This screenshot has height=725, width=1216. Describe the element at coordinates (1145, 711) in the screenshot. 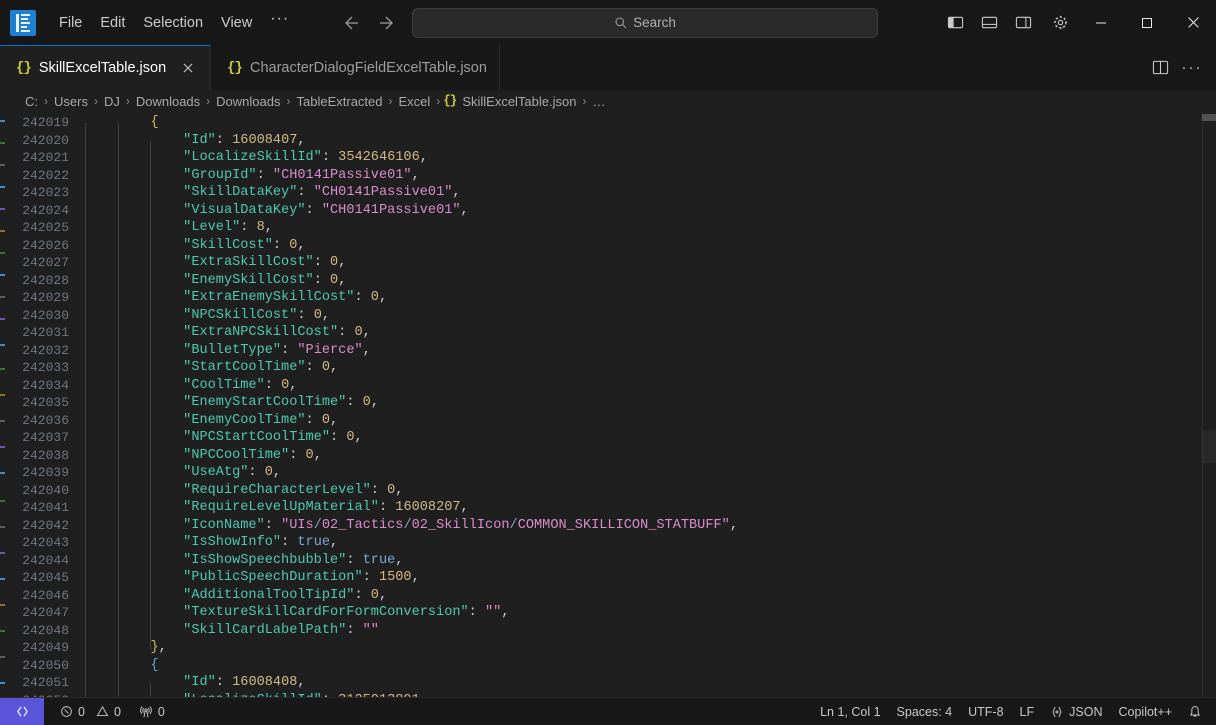

I see `copilot-status: Copilot++` at that location.